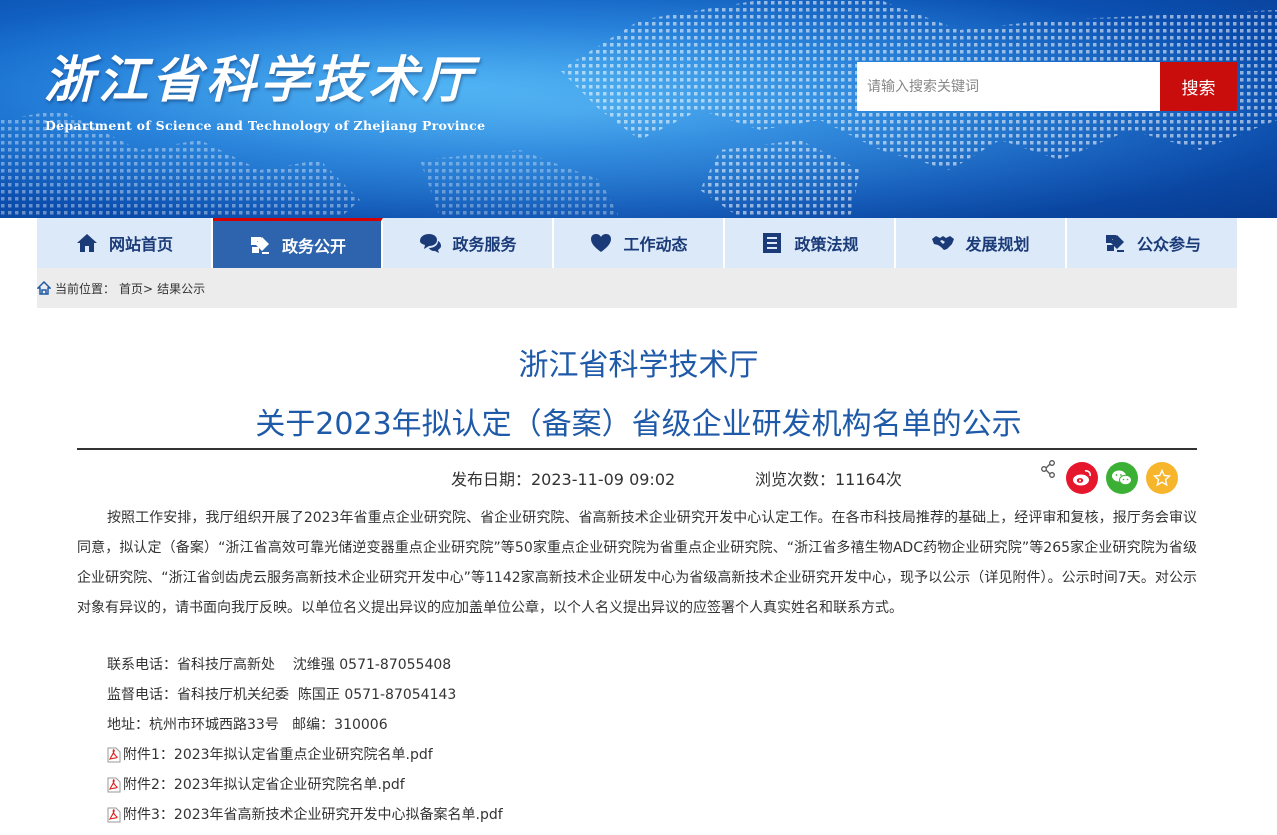 This screenshot has width=1277, height=835. I want to click on gov-open-icon, so click(259, 245).